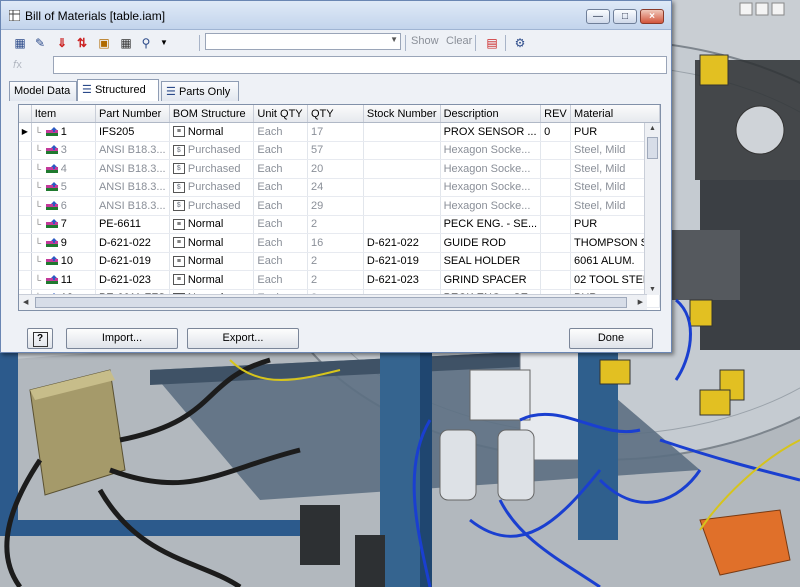  What do you see at coordinates (63, 169) in the screenshot?
I see `item-cell: └ 4` at bounding box center [63, 169].